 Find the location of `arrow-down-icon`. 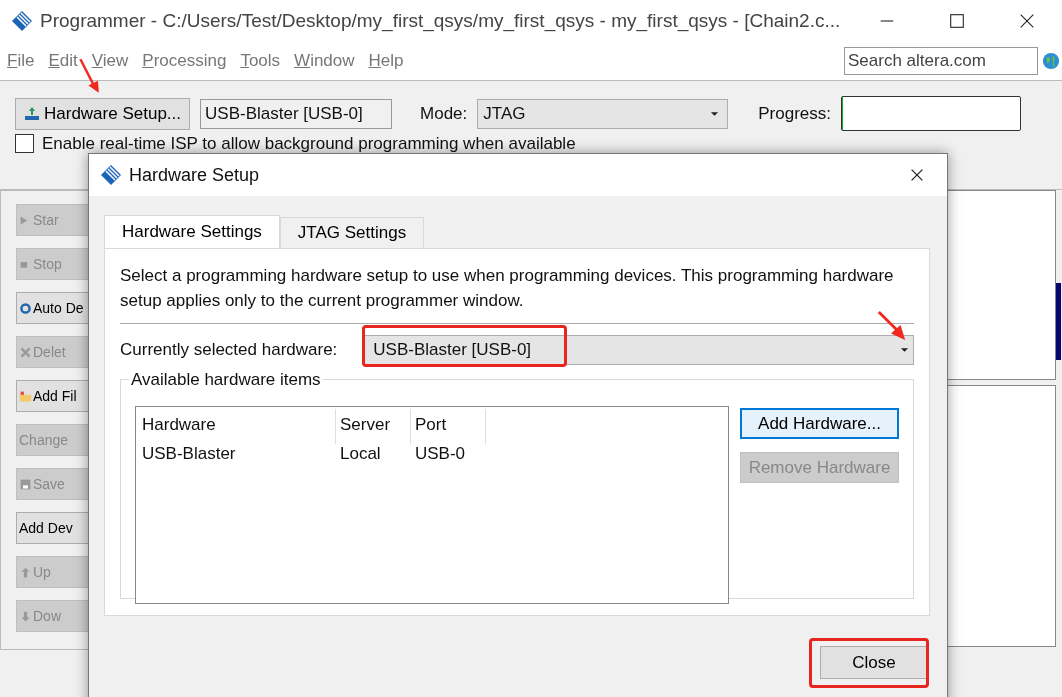

arrow-down-icon is located at coordinates (25, 616).